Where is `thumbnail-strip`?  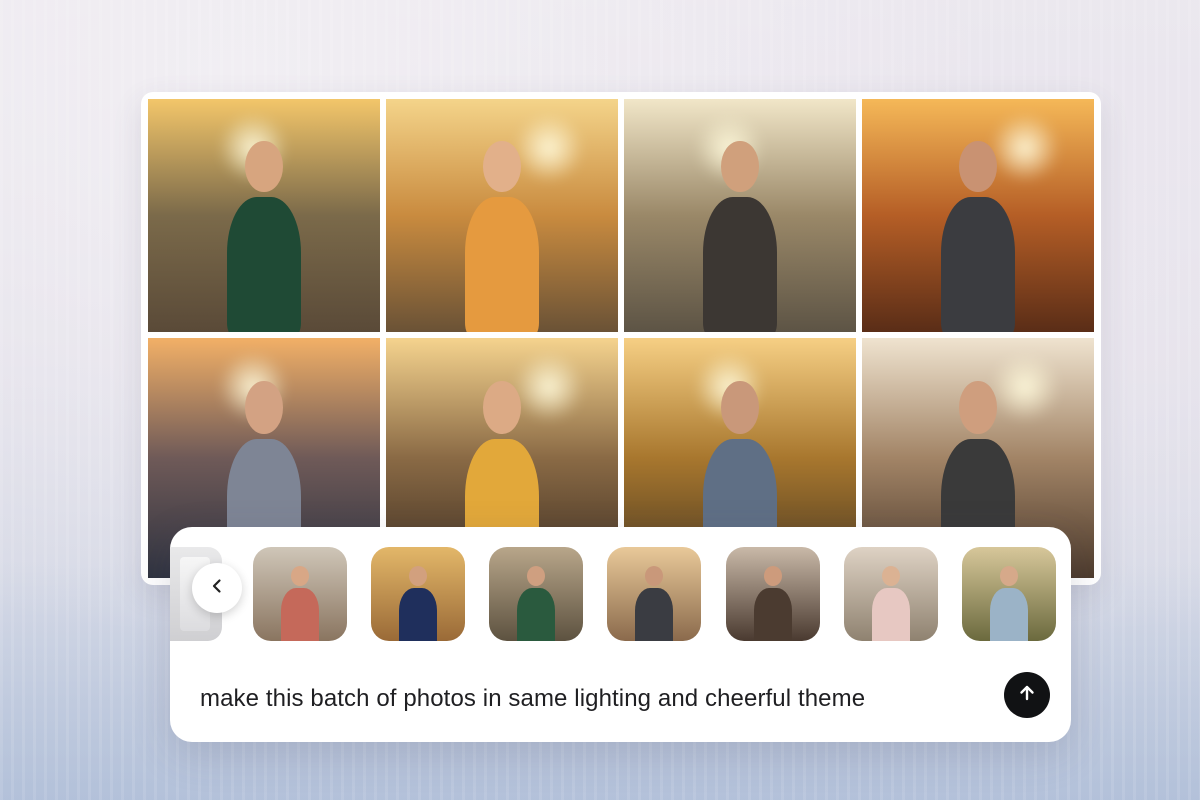 thumbnail-strip is located at coordinates (620, 594).